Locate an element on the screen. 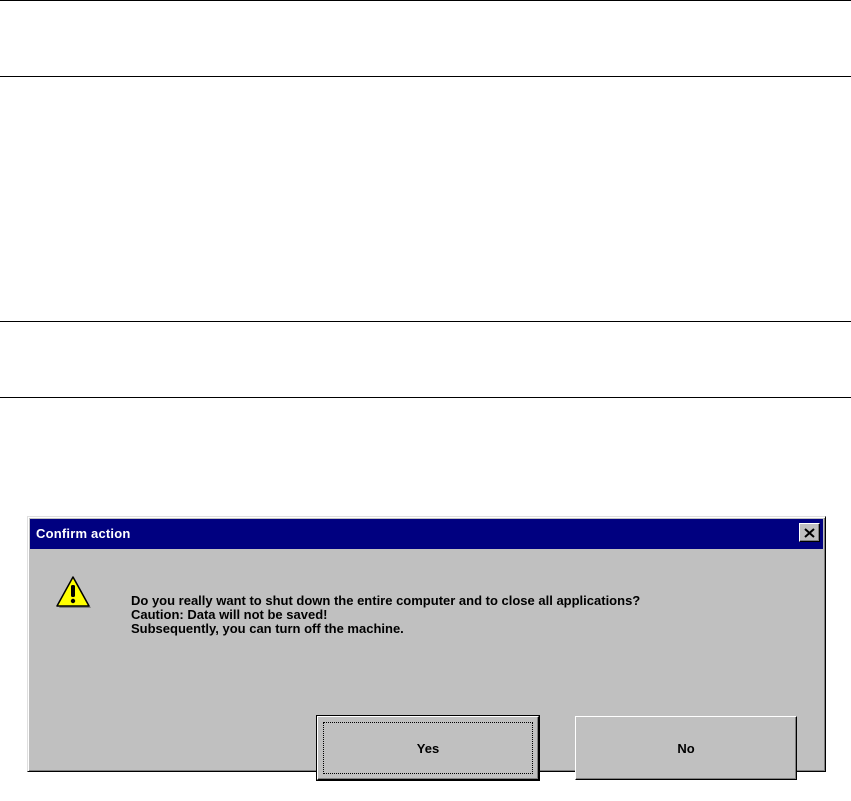 The image size is (851, 801). close-icon is located at coordinates (809, 532).